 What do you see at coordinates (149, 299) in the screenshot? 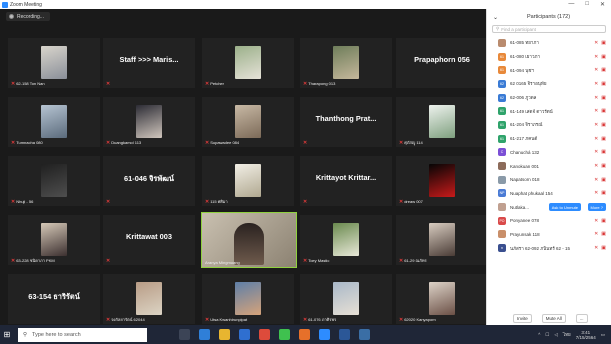
I see `video-tile: ✕ จงกัลยารัตน์ 62044` at bounding box center [149, 299].